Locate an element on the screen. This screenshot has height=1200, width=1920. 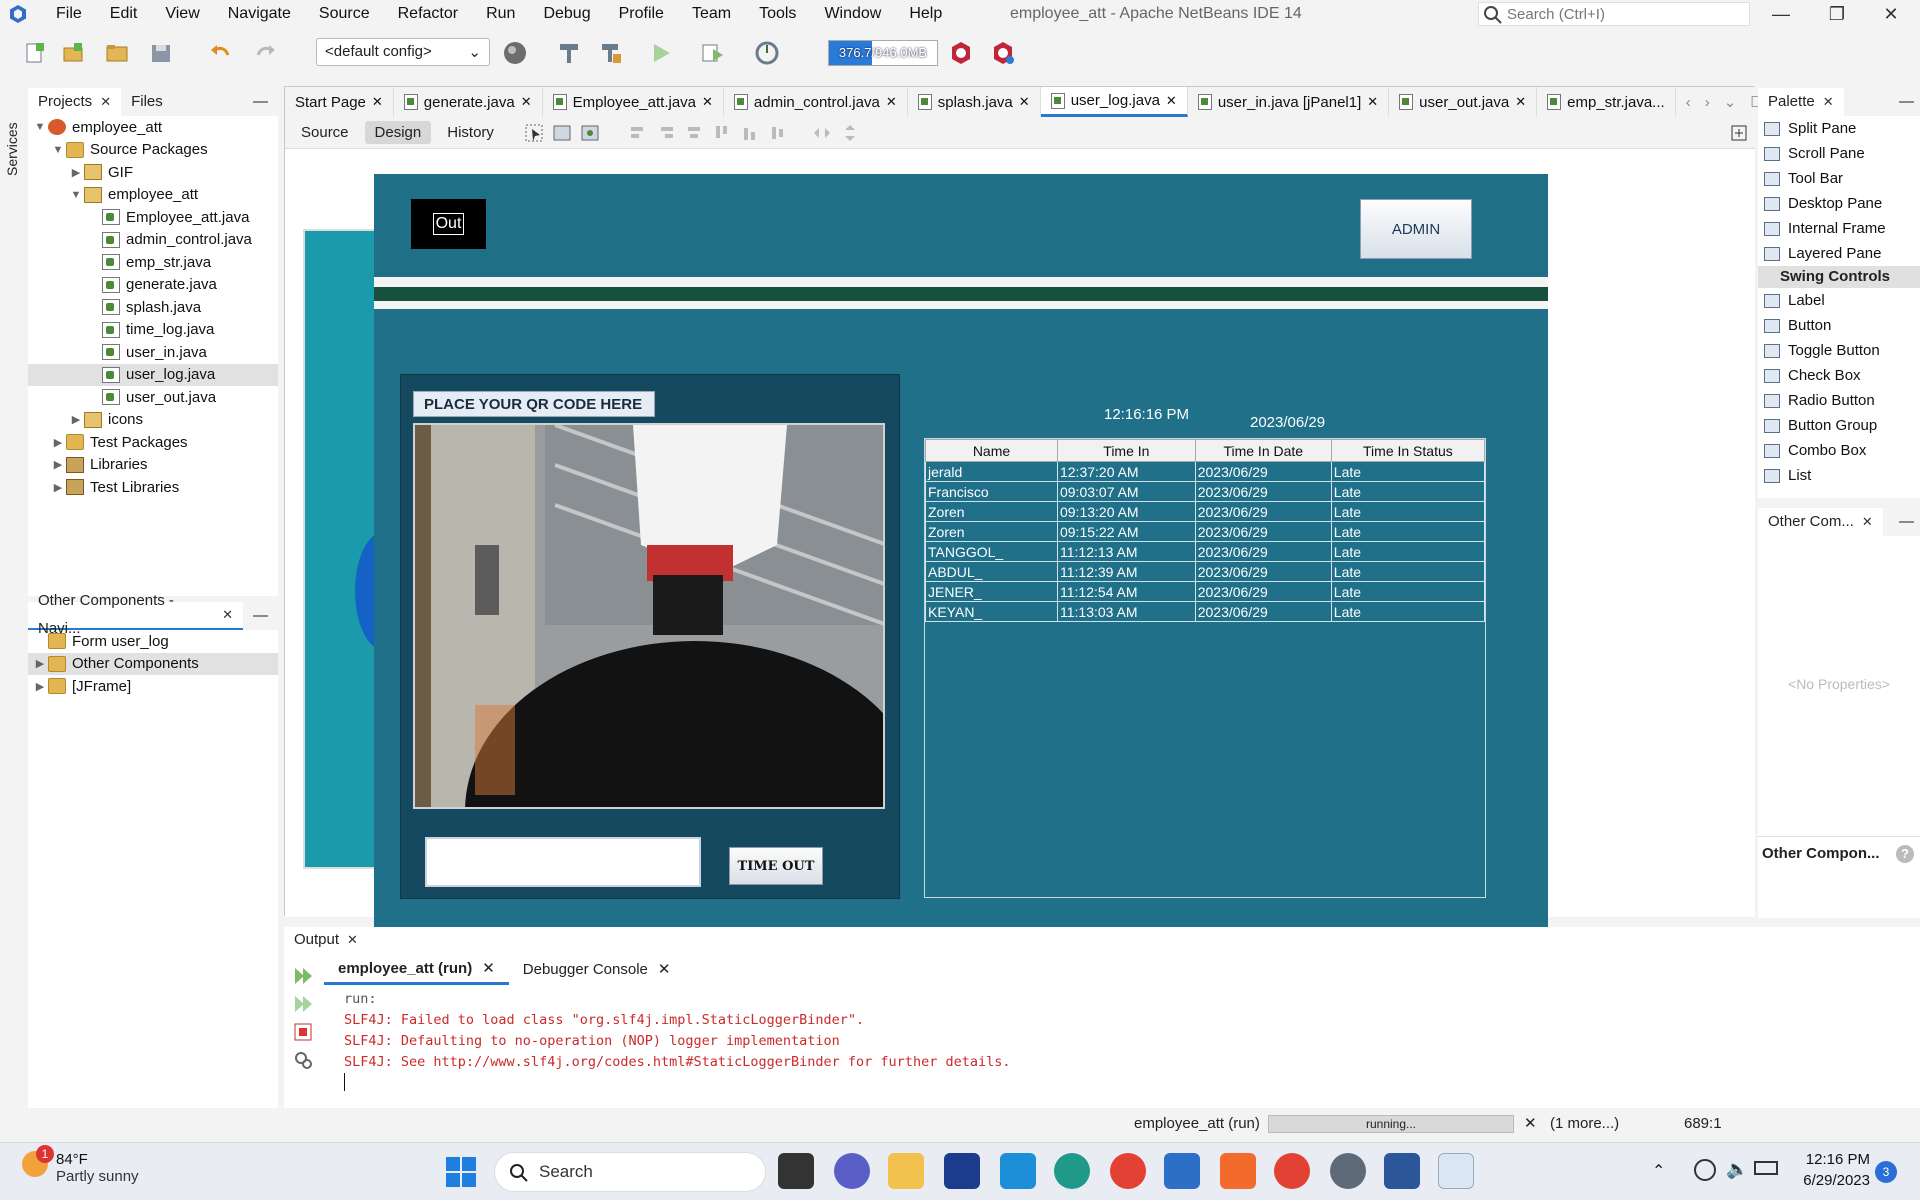
palette-item: Button Group is located at coordinates (1839, 425).